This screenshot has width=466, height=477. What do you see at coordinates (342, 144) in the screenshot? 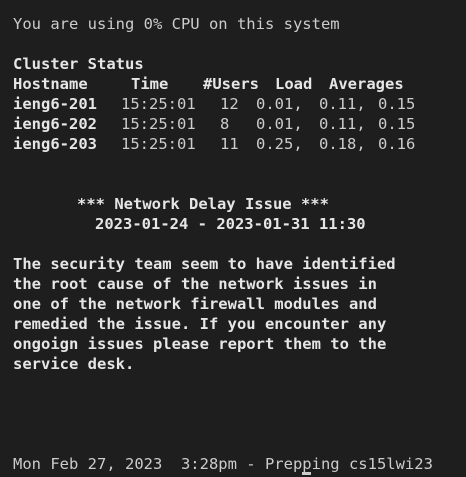
I see `row-load-5: 0.18,` at bounding box center [342, 144].